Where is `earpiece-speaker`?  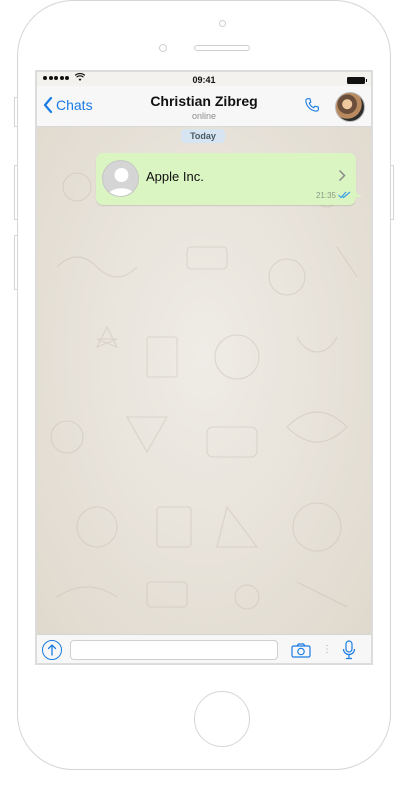 earpiece-speaker is located at coordinates (222, 48).